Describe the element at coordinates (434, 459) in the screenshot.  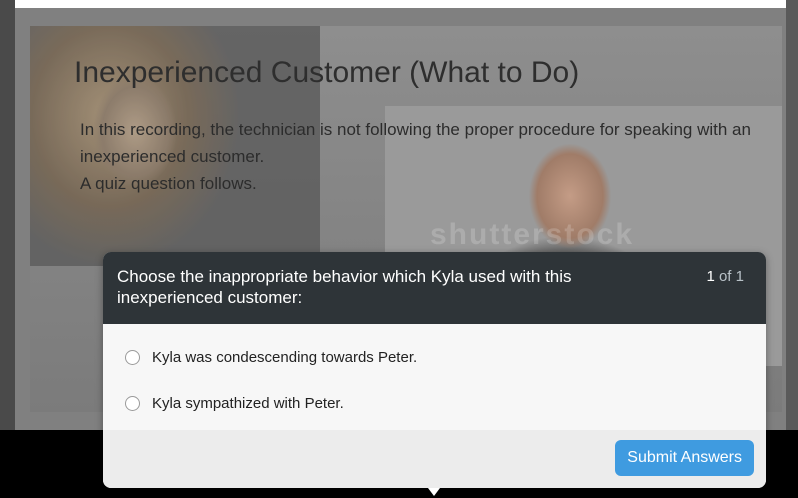
I see `quiz-footer: Submit Answers` at that location.